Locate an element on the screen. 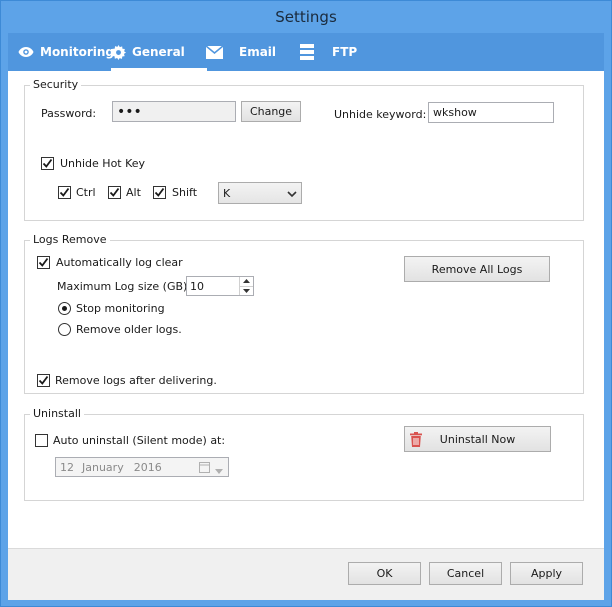  unhide-keyword-label: Unhide keyword: is located at coordinates (380, 114).